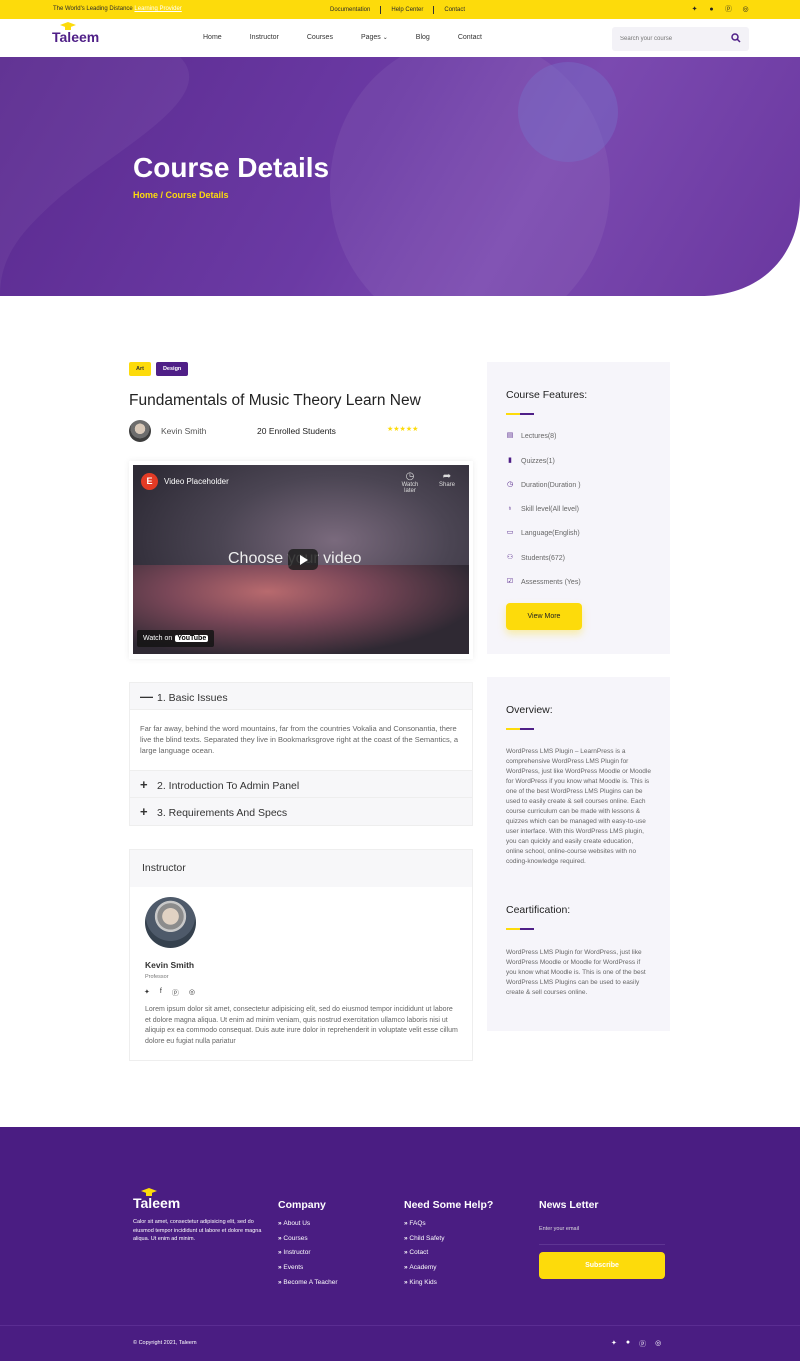 This screenshot has height=1361, width=800. Describe the element at coordinates (736, 38) in the screenshot. I see `search-icon` at that location.